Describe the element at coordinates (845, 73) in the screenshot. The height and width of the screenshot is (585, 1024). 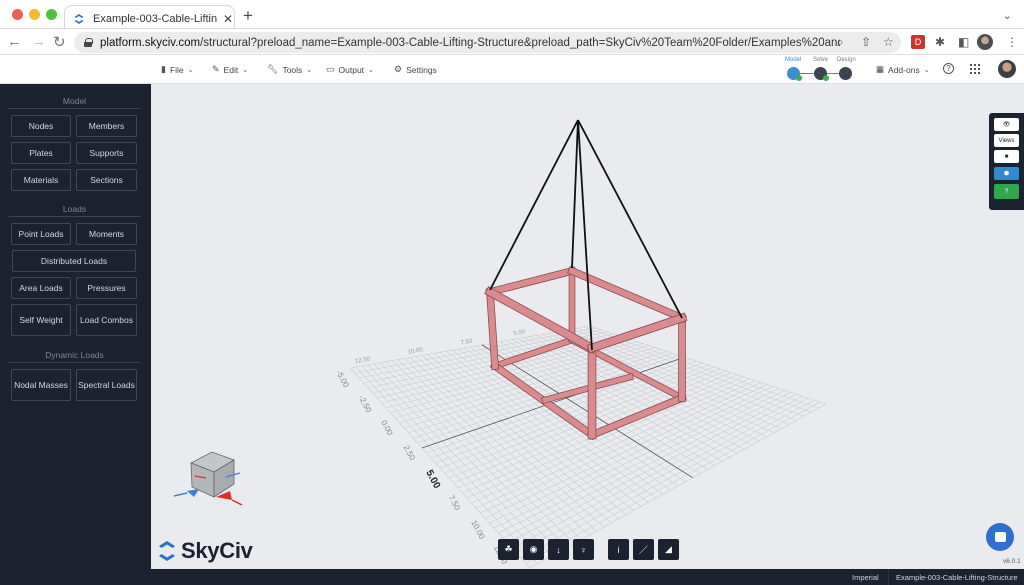
I see `step-design-button` at that location.